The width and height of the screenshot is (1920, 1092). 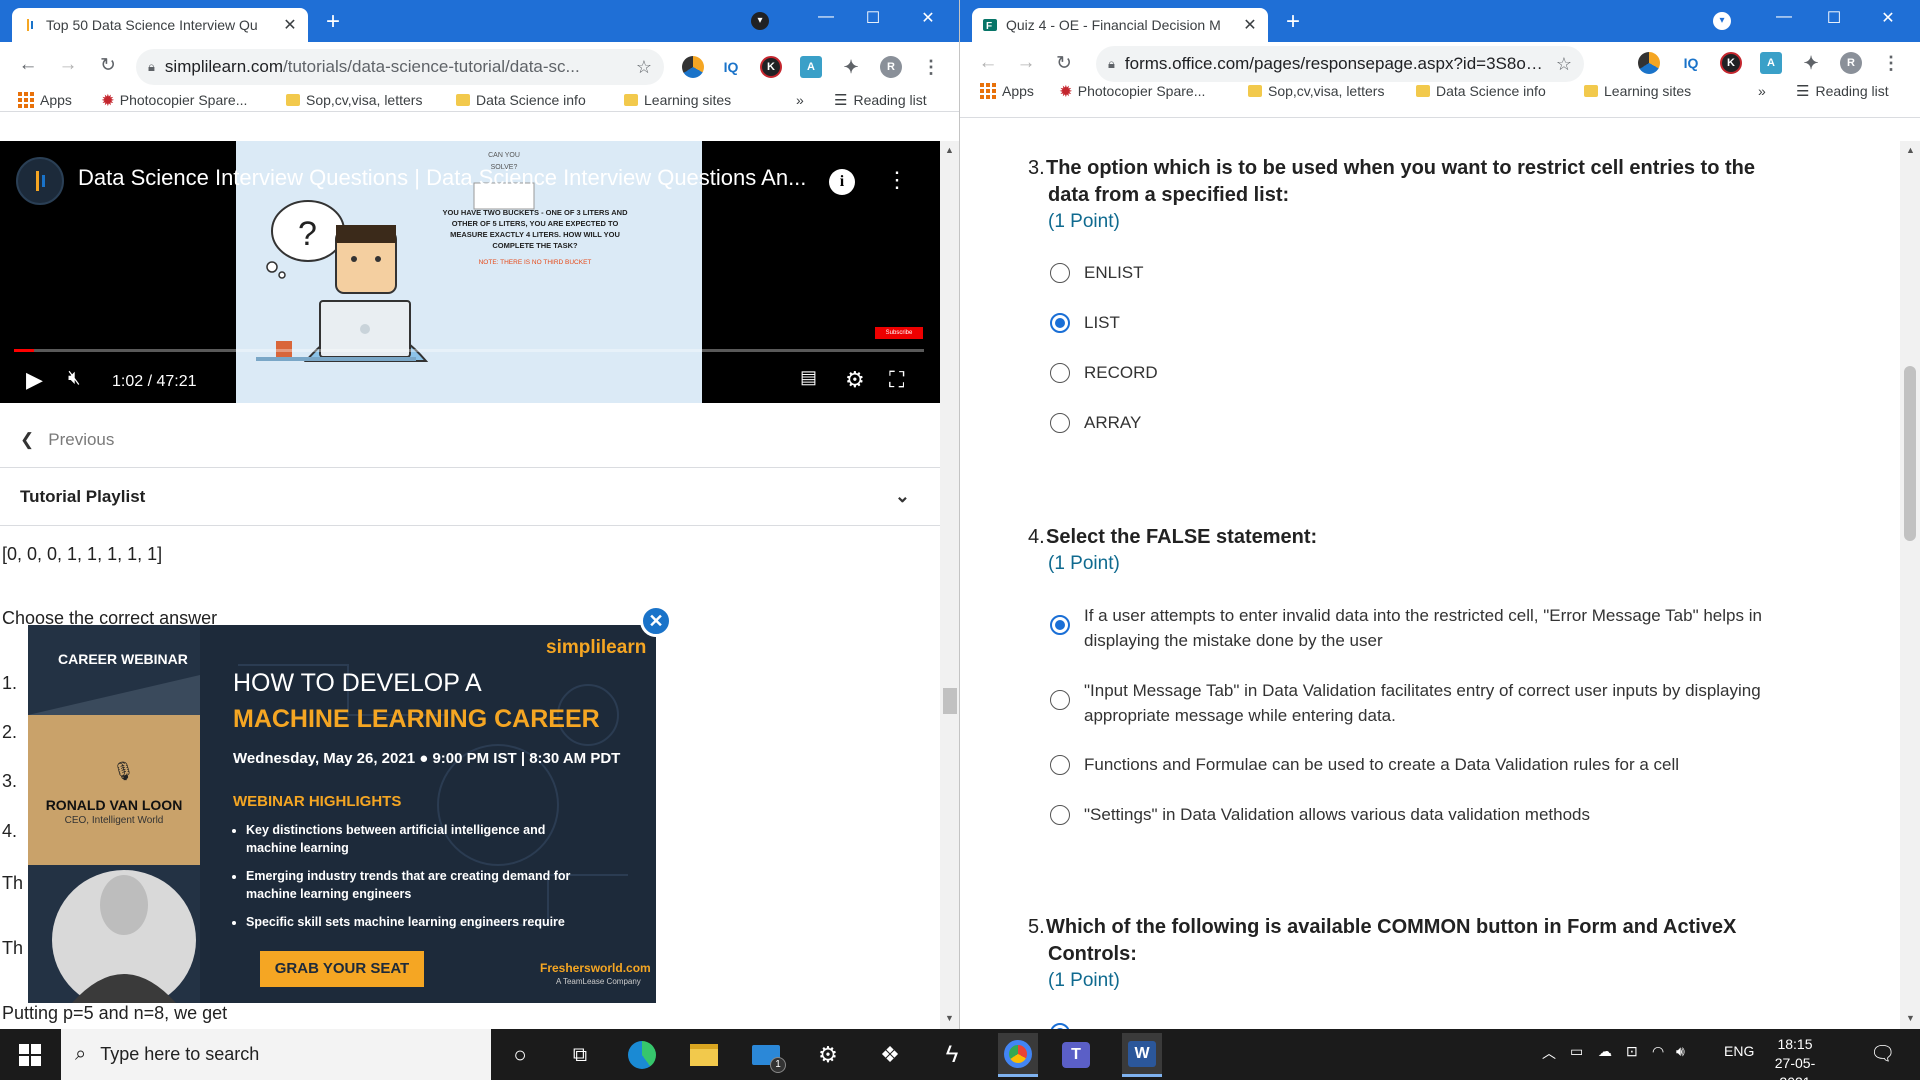 I want to click on left-scrollbar: ▲ ▼, so click(x=949, y=585).